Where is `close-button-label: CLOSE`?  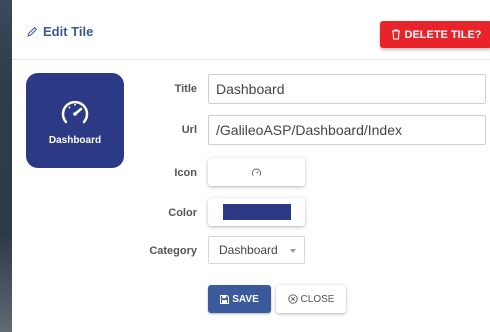 close-button-label: CLOSE is located at coordinates (317, 299).